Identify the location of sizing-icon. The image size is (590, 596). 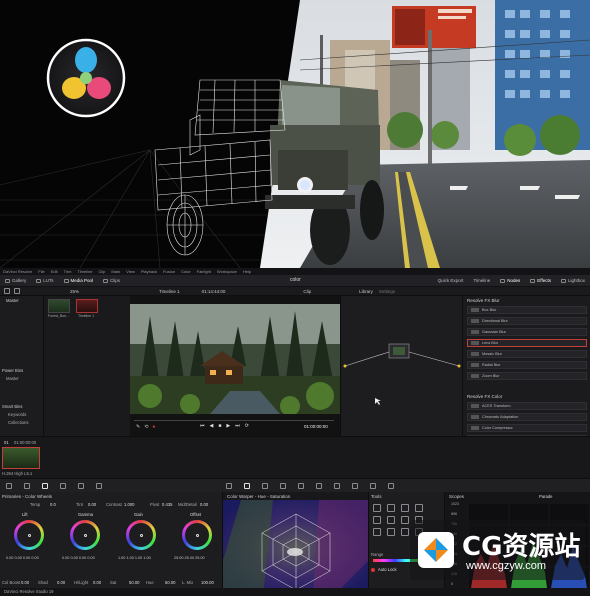
(373, 485).